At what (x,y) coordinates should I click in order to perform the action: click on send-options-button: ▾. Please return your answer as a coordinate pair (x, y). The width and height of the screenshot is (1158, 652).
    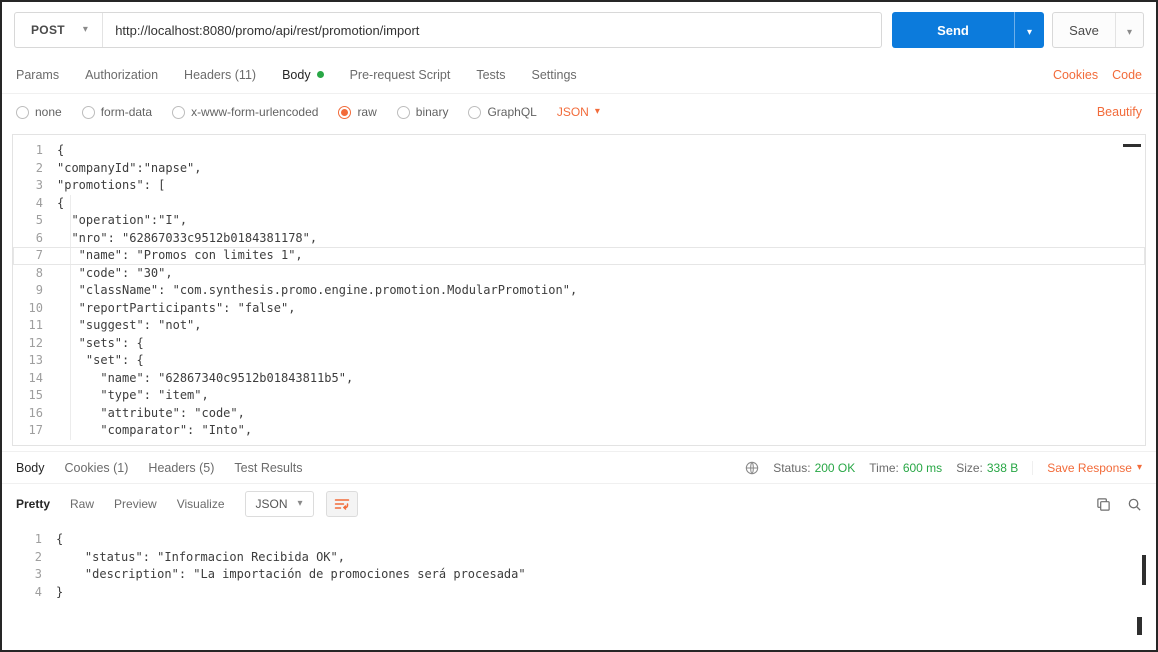
    Looking at the image, I should click on (1029, 30).